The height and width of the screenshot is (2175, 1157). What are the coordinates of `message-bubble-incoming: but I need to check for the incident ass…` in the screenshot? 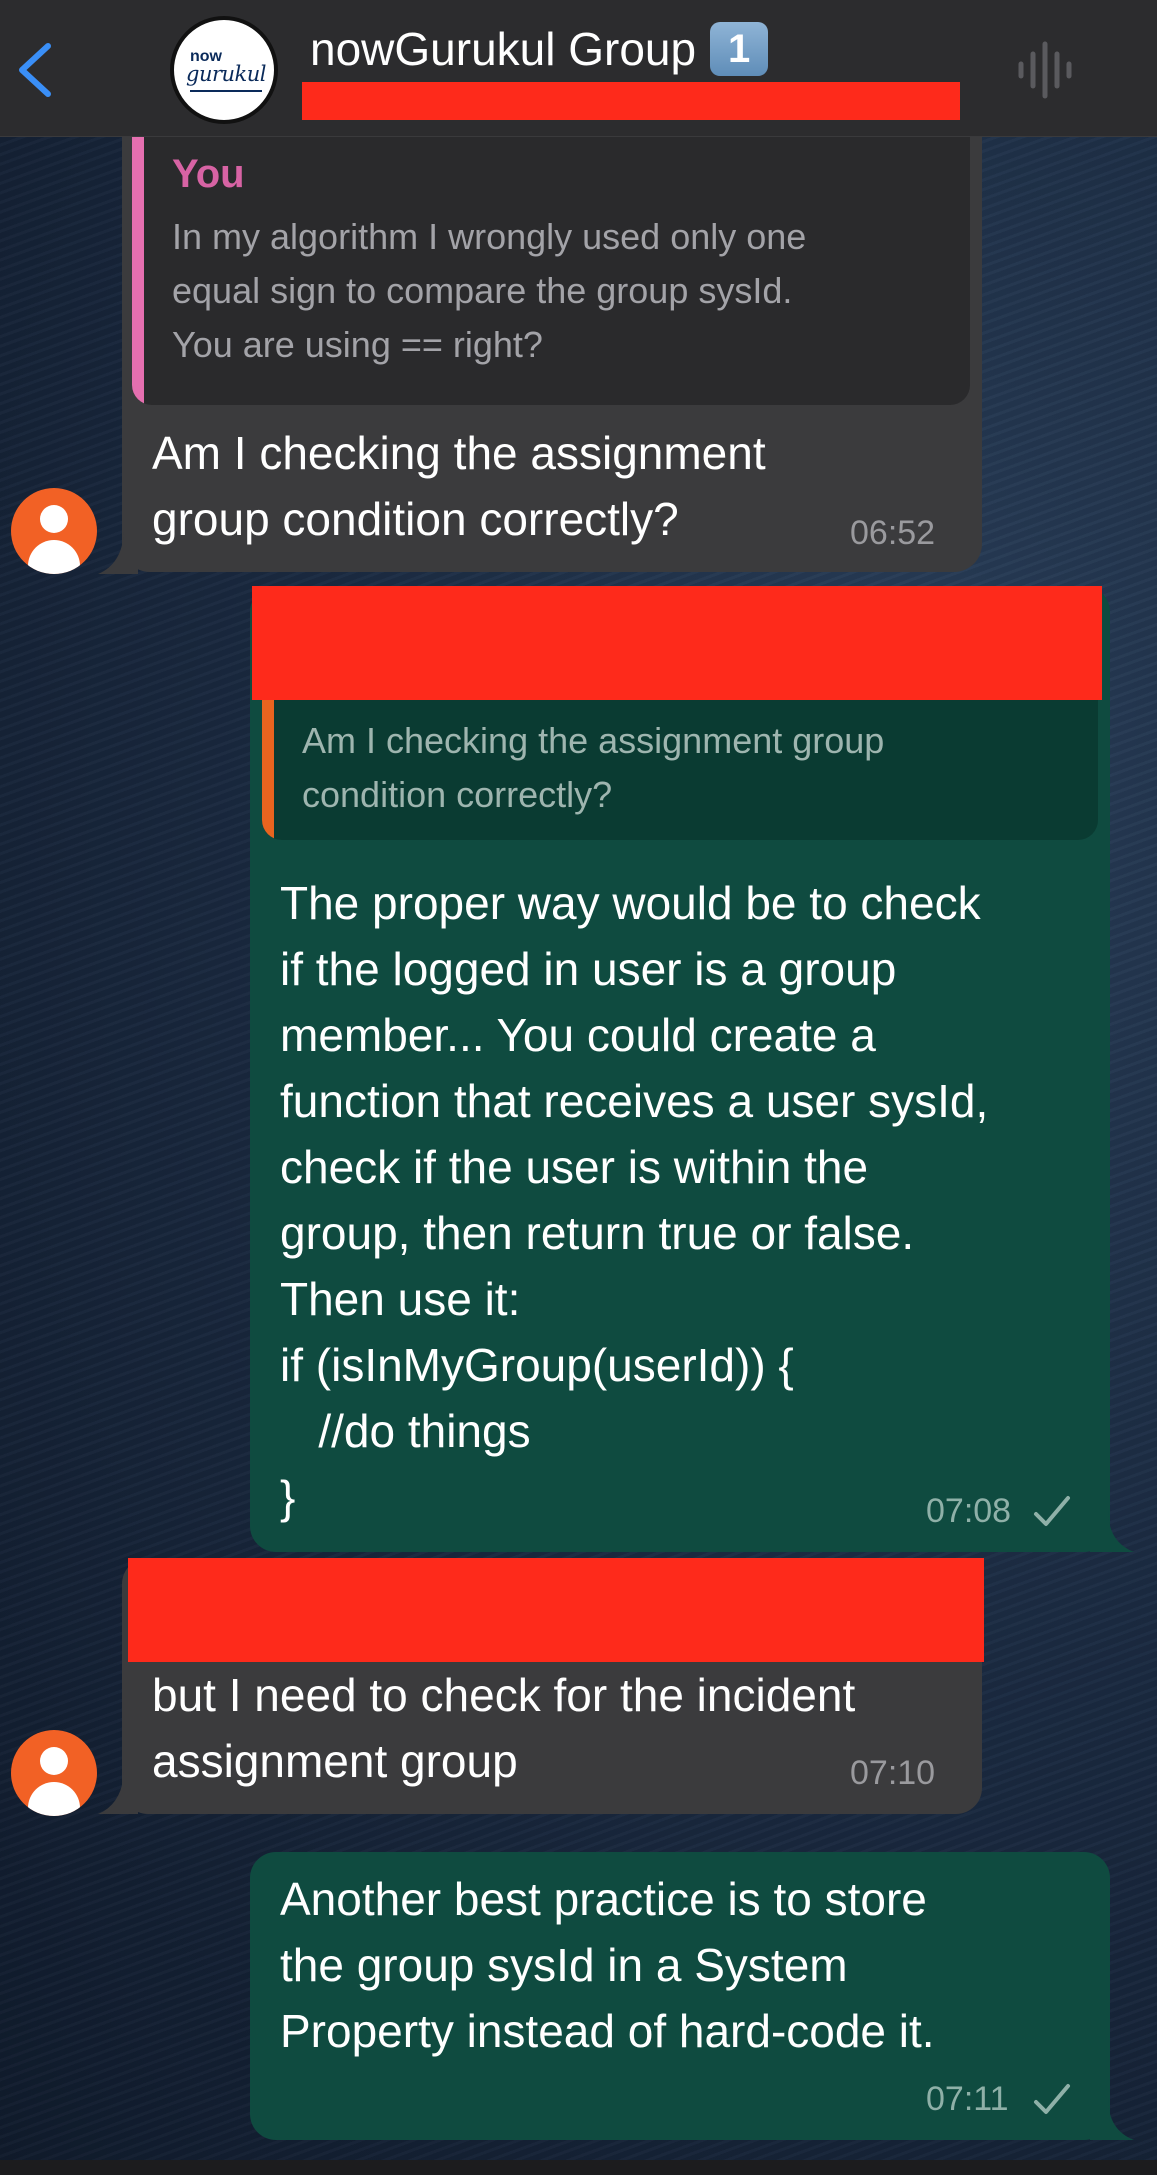 It's located at (553, 1686).